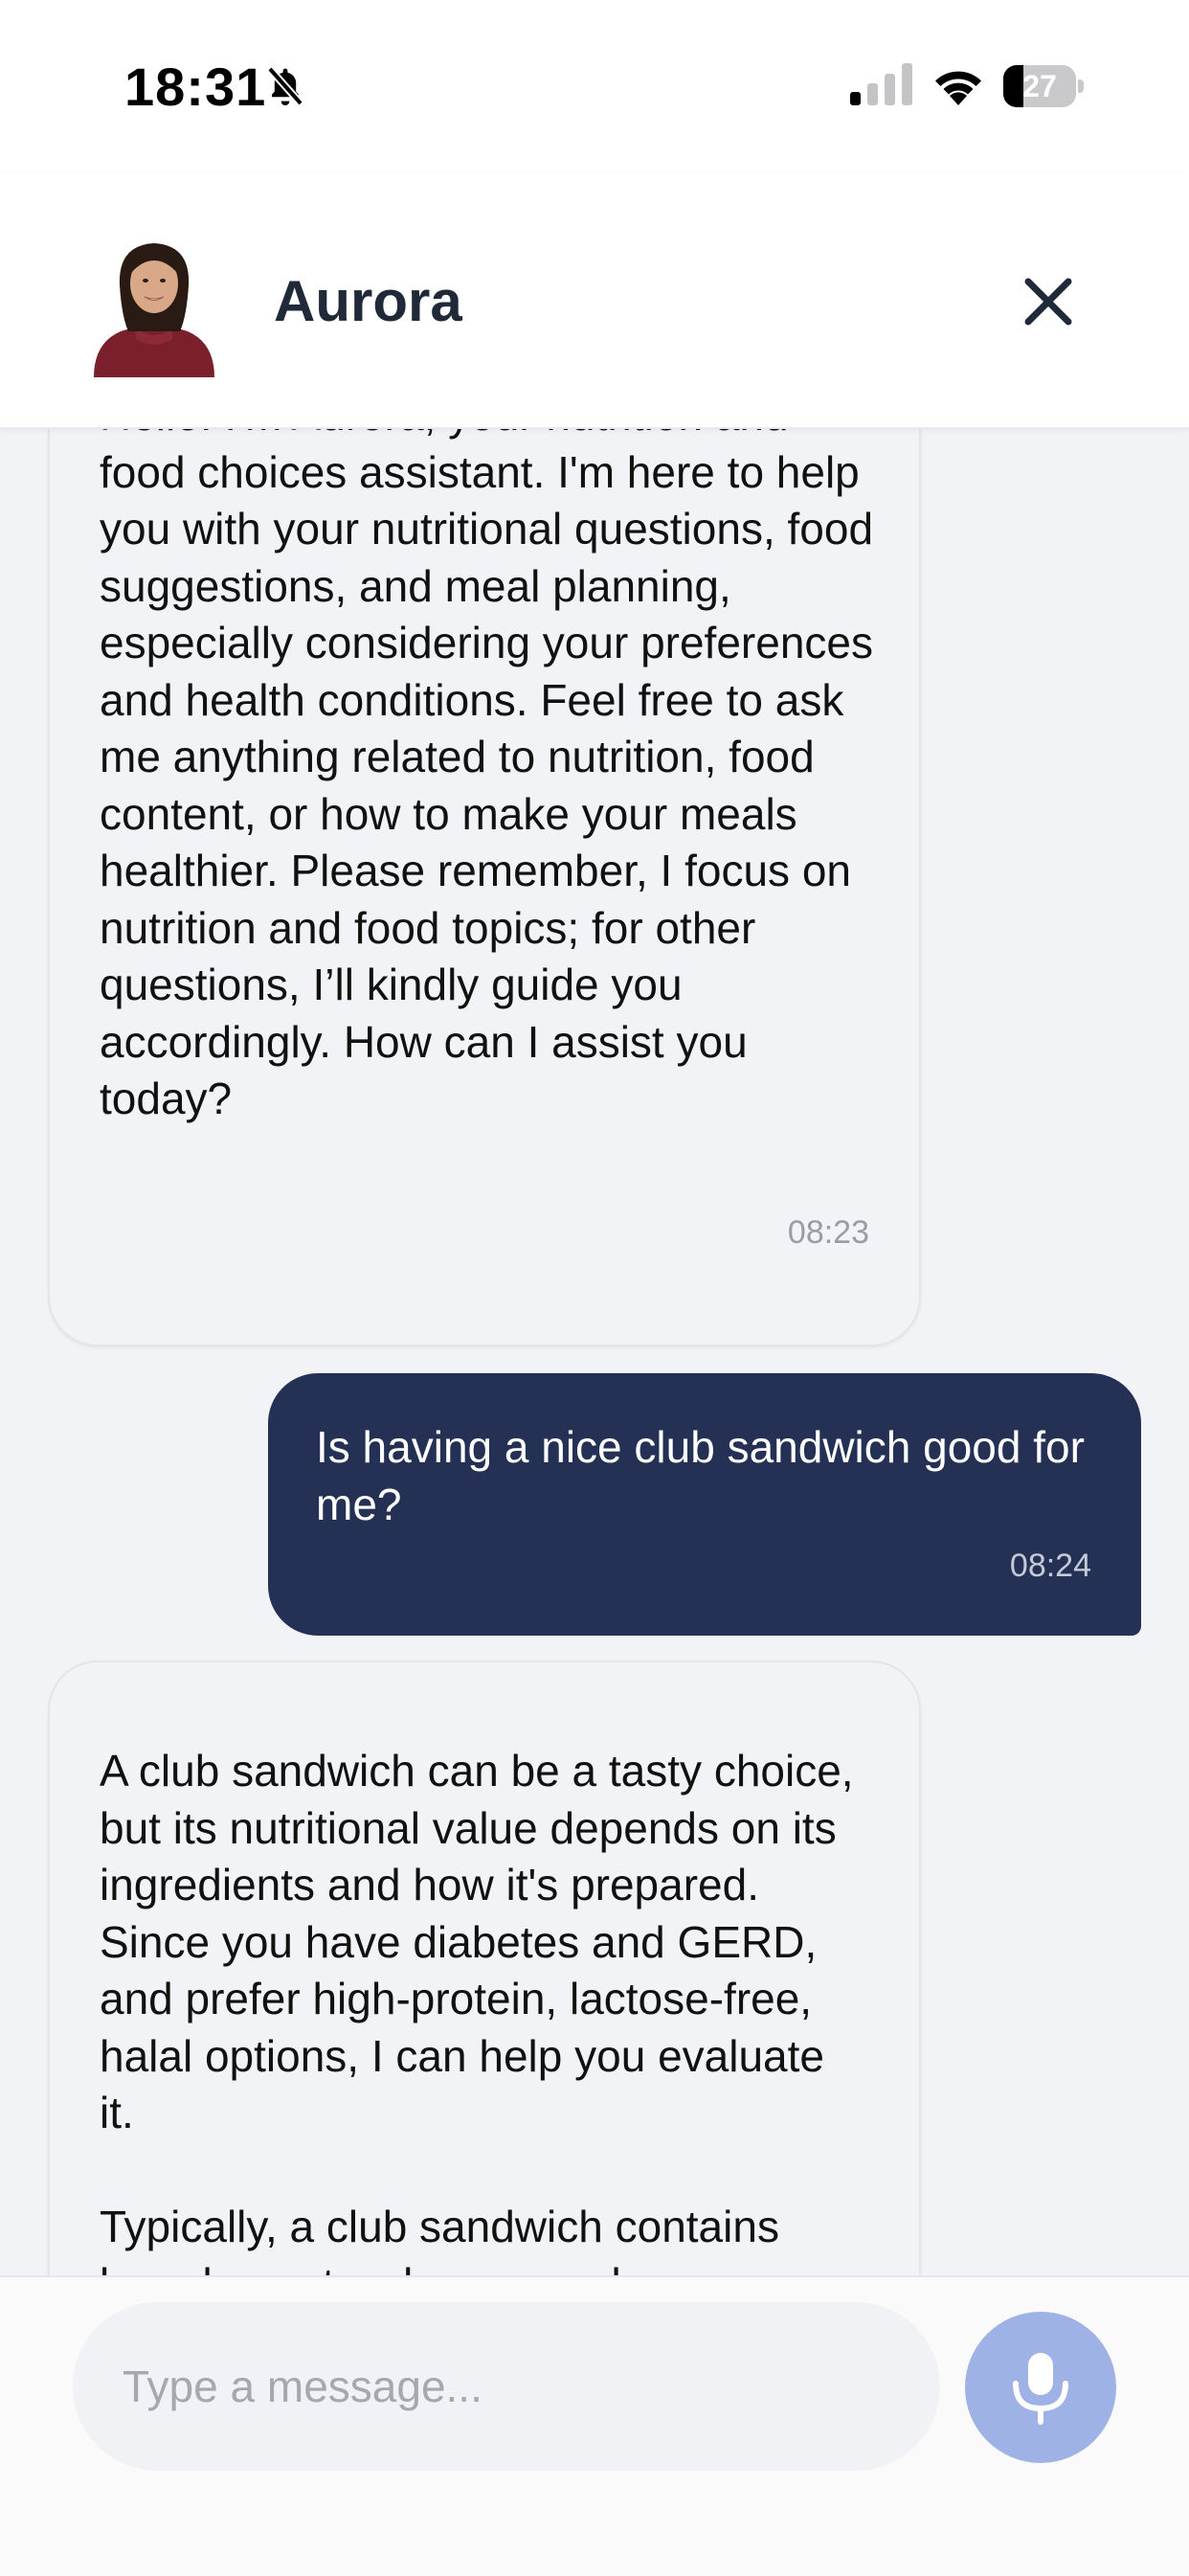 This screenshot has width=1189, height=2576. I want to click on battery-icon: 27, so click(1043, 86).